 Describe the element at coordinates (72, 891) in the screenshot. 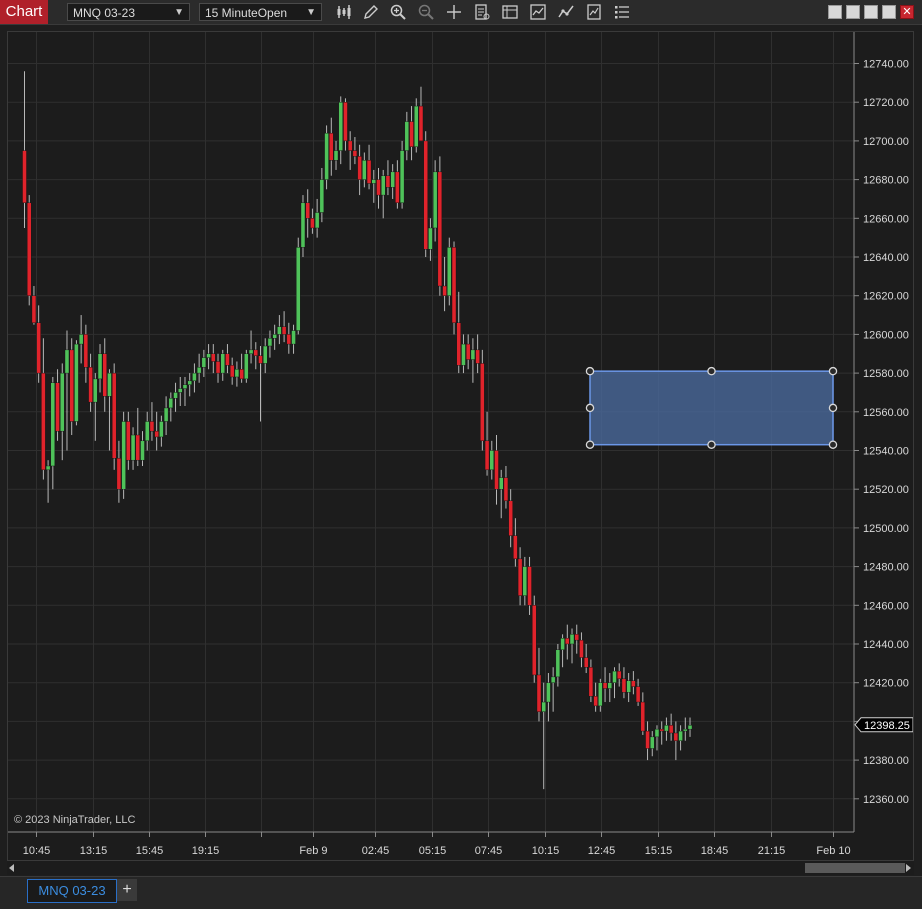

I see `tab-mnq-03-23: MNQ 03-23` at that location.